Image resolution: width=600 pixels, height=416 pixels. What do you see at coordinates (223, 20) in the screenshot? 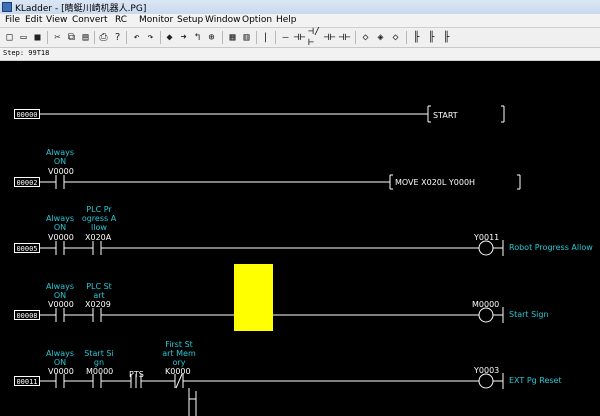
I see `menu-window: Window` at bounding box center [223, 20].